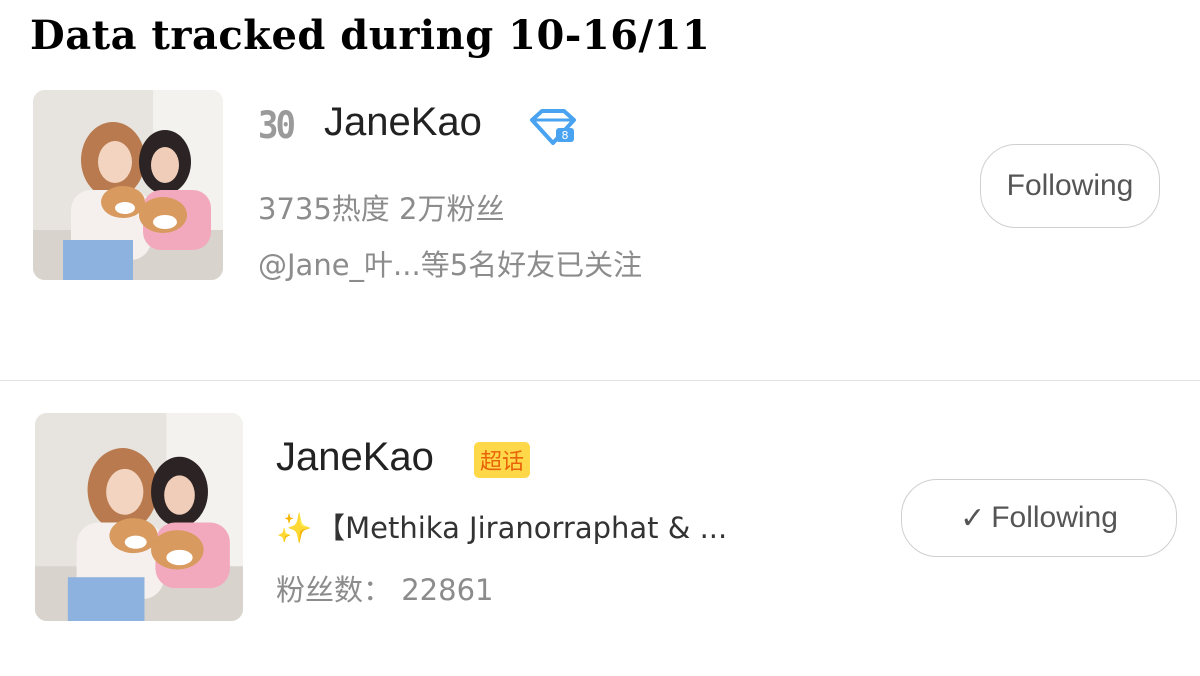 The width and height of the screenshot is (1200, 676). I want to click on diamond-vip-icon: 8, so click(553, 127).